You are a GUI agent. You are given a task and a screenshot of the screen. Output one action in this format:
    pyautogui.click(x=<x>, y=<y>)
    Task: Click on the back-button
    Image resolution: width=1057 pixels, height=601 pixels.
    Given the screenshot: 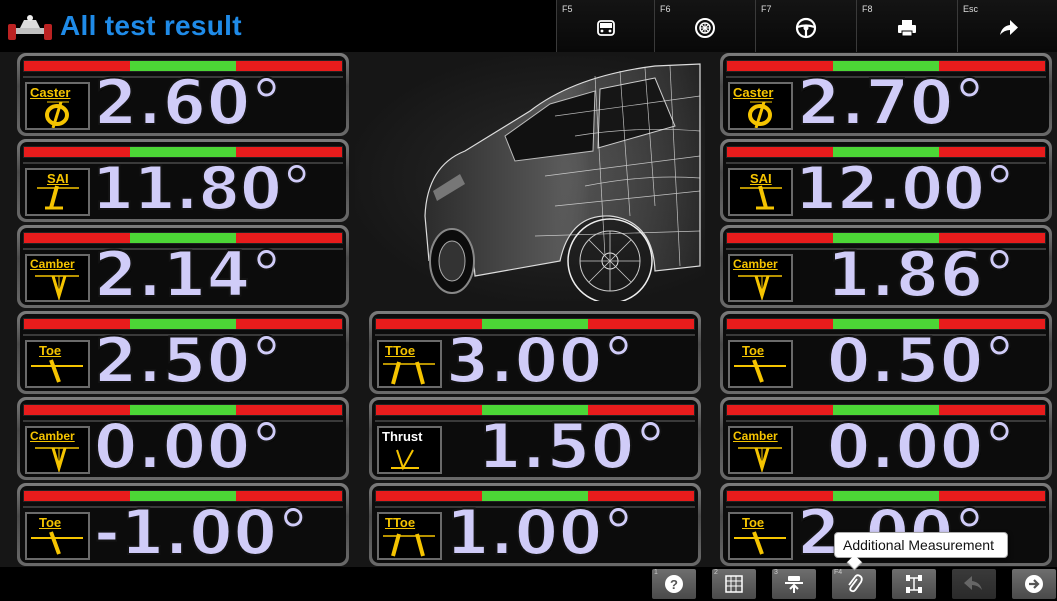 What is the action you would take?
    pyautogui.click(x=974, y=584)
    